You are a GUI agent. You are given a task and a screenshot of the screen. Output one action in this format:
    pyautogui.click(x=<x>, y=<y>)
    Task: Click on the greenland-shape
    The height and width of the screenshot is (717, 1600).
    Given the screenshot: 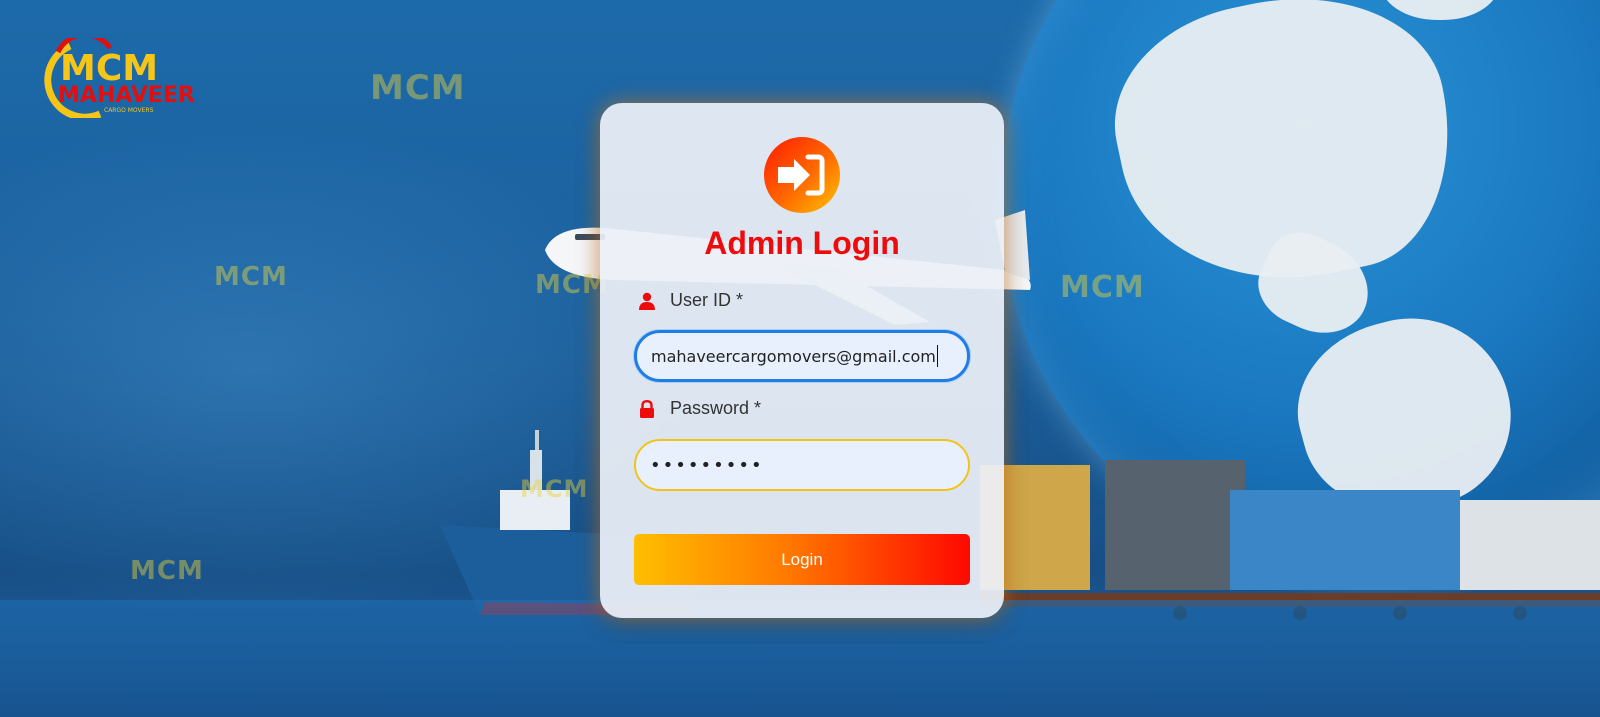 What is the action you would take?
    pyautogui.click(x=1440, y=10)
    